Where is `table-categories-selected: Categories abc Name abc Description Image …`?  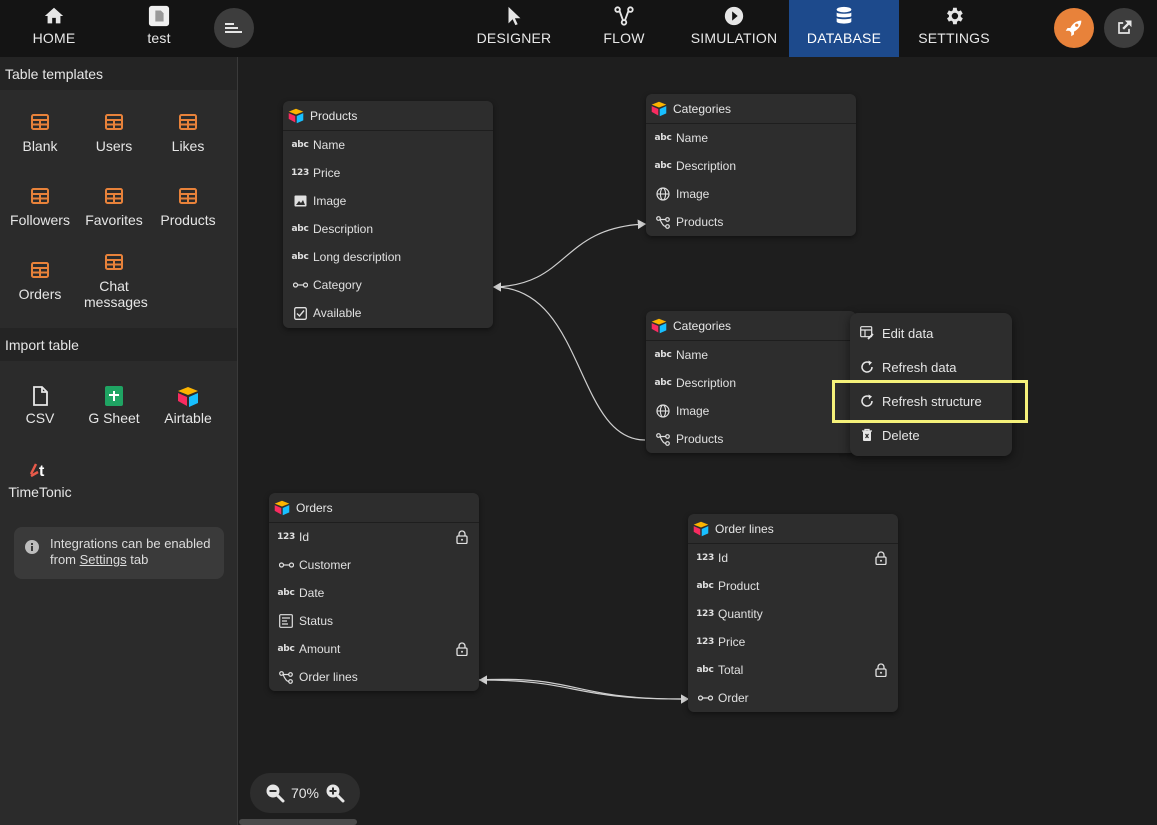
table-categories-selected: Categories abc Name abc Description Image … is located at coordinates (751, 382).